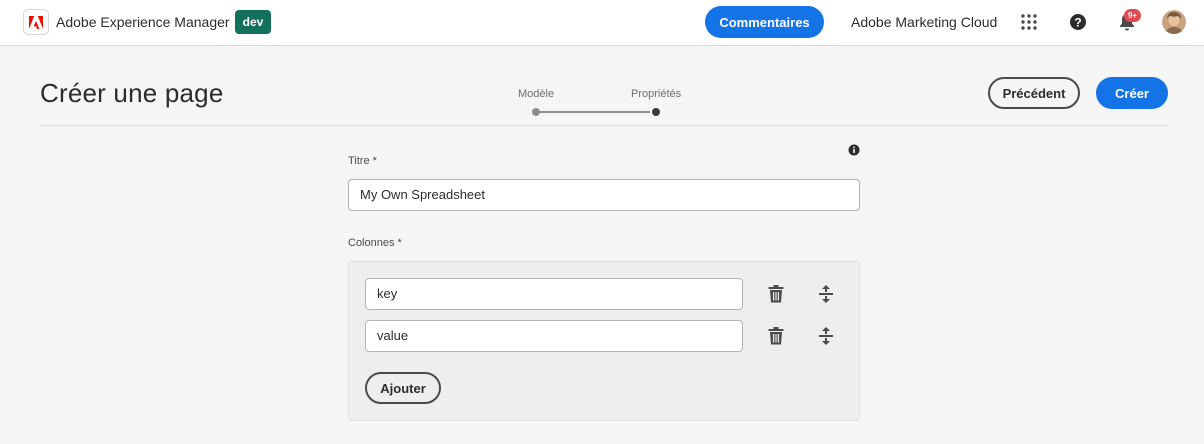 The width and height of the screenshot is (1204, 444). What do you see at coordinates (1174, 22) in the screenshot?
I see `avatar` at bounding box center [1174, 22].